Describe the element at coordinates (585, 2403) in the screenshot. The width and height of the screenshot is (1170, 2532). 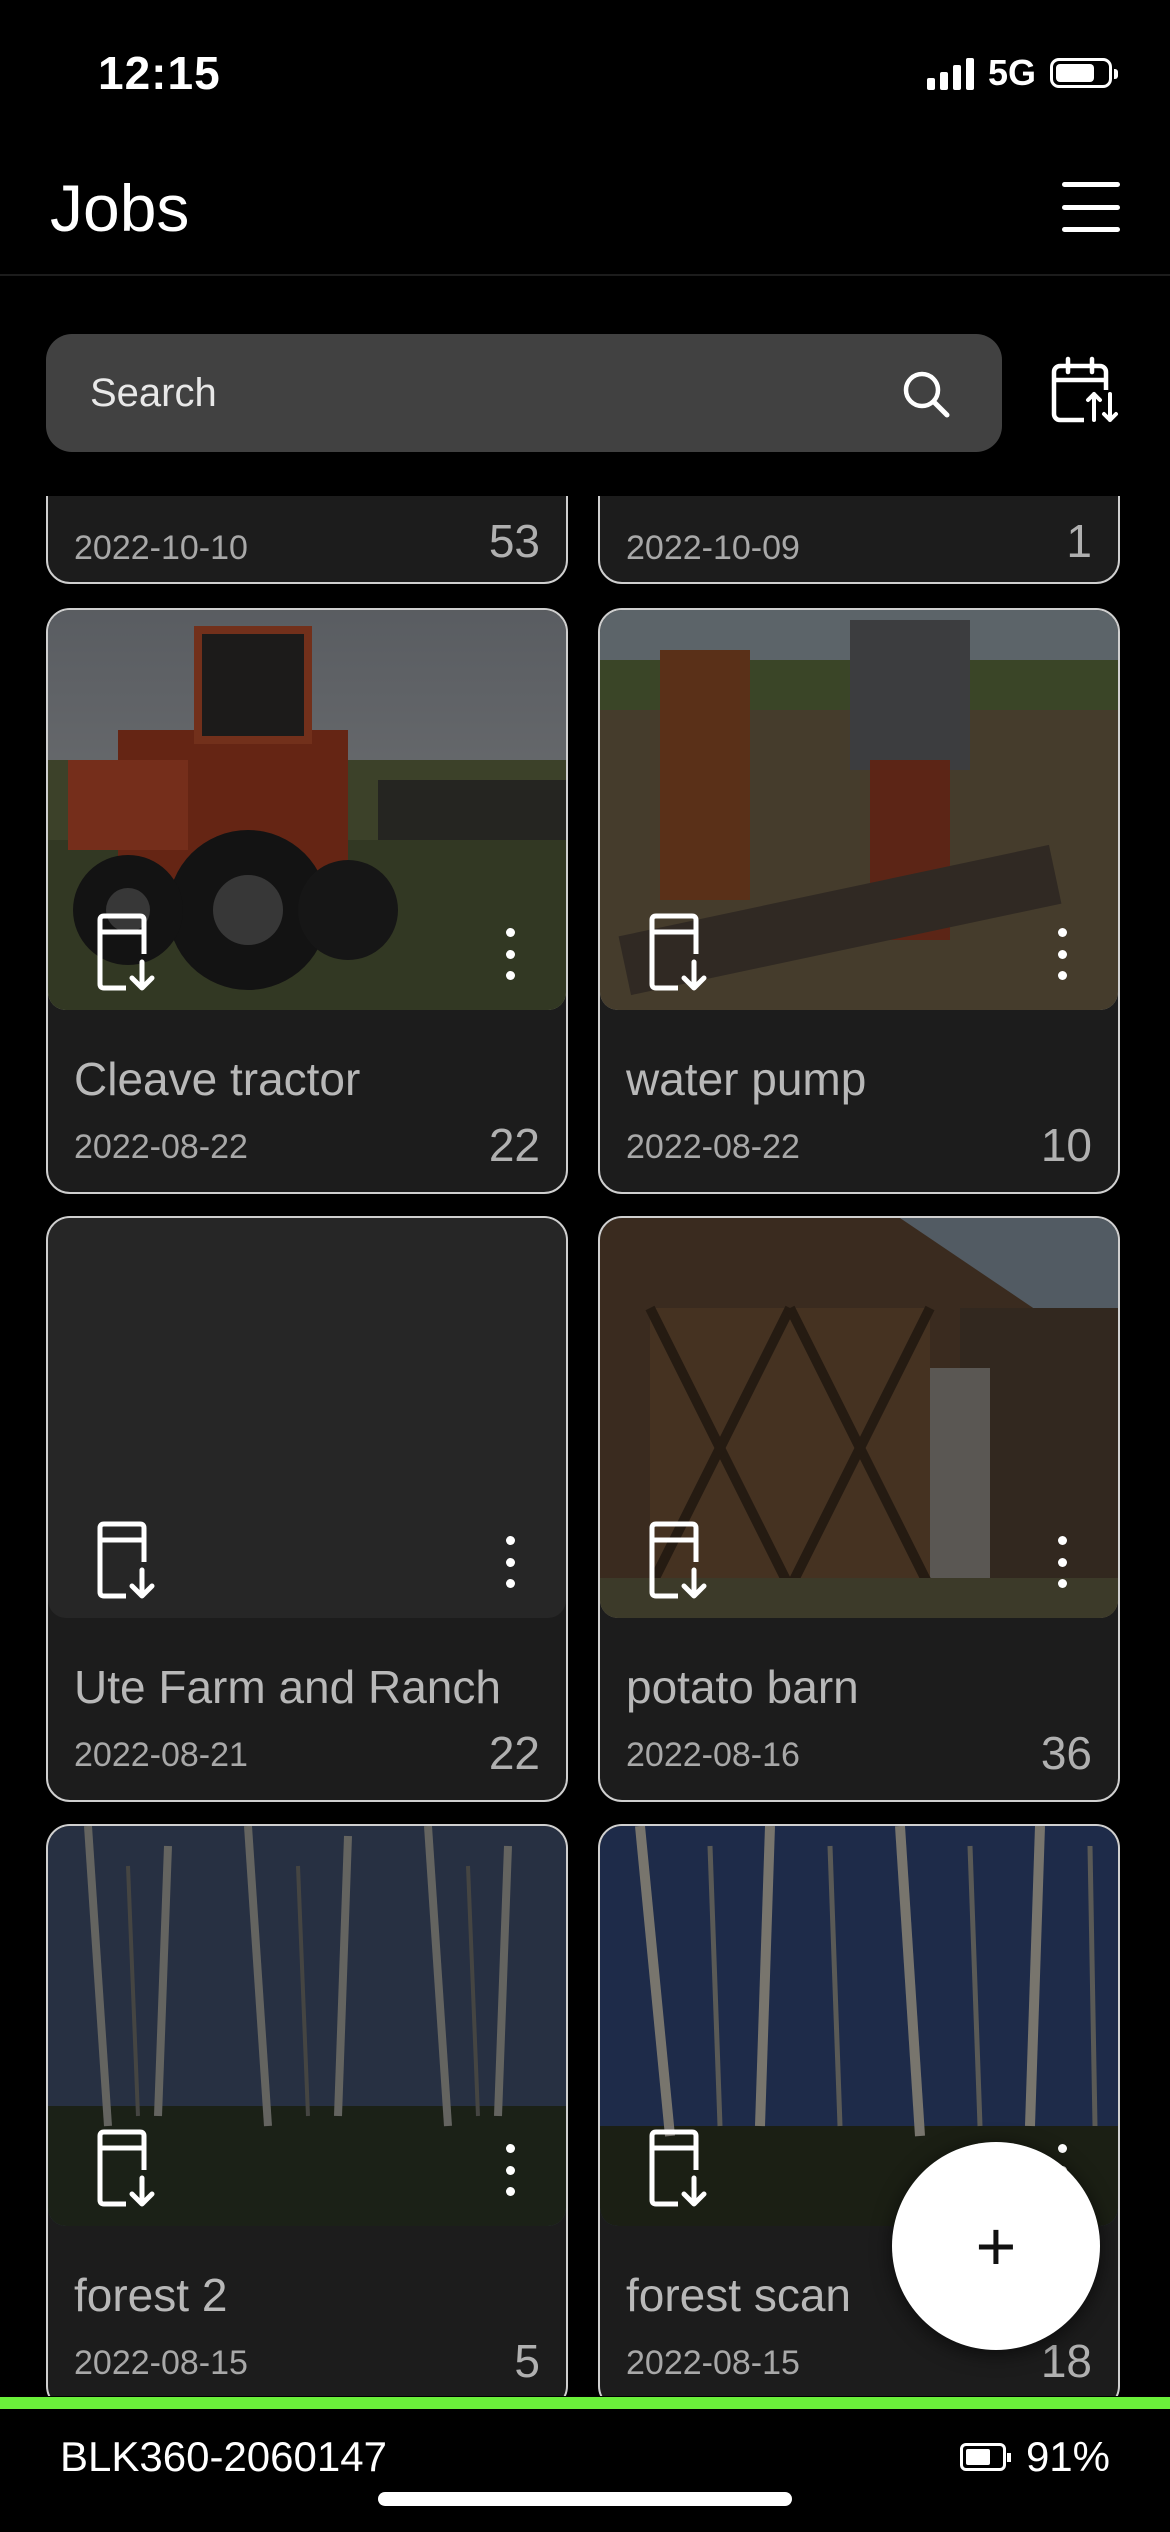
I see `connection-status-bar` at that location.